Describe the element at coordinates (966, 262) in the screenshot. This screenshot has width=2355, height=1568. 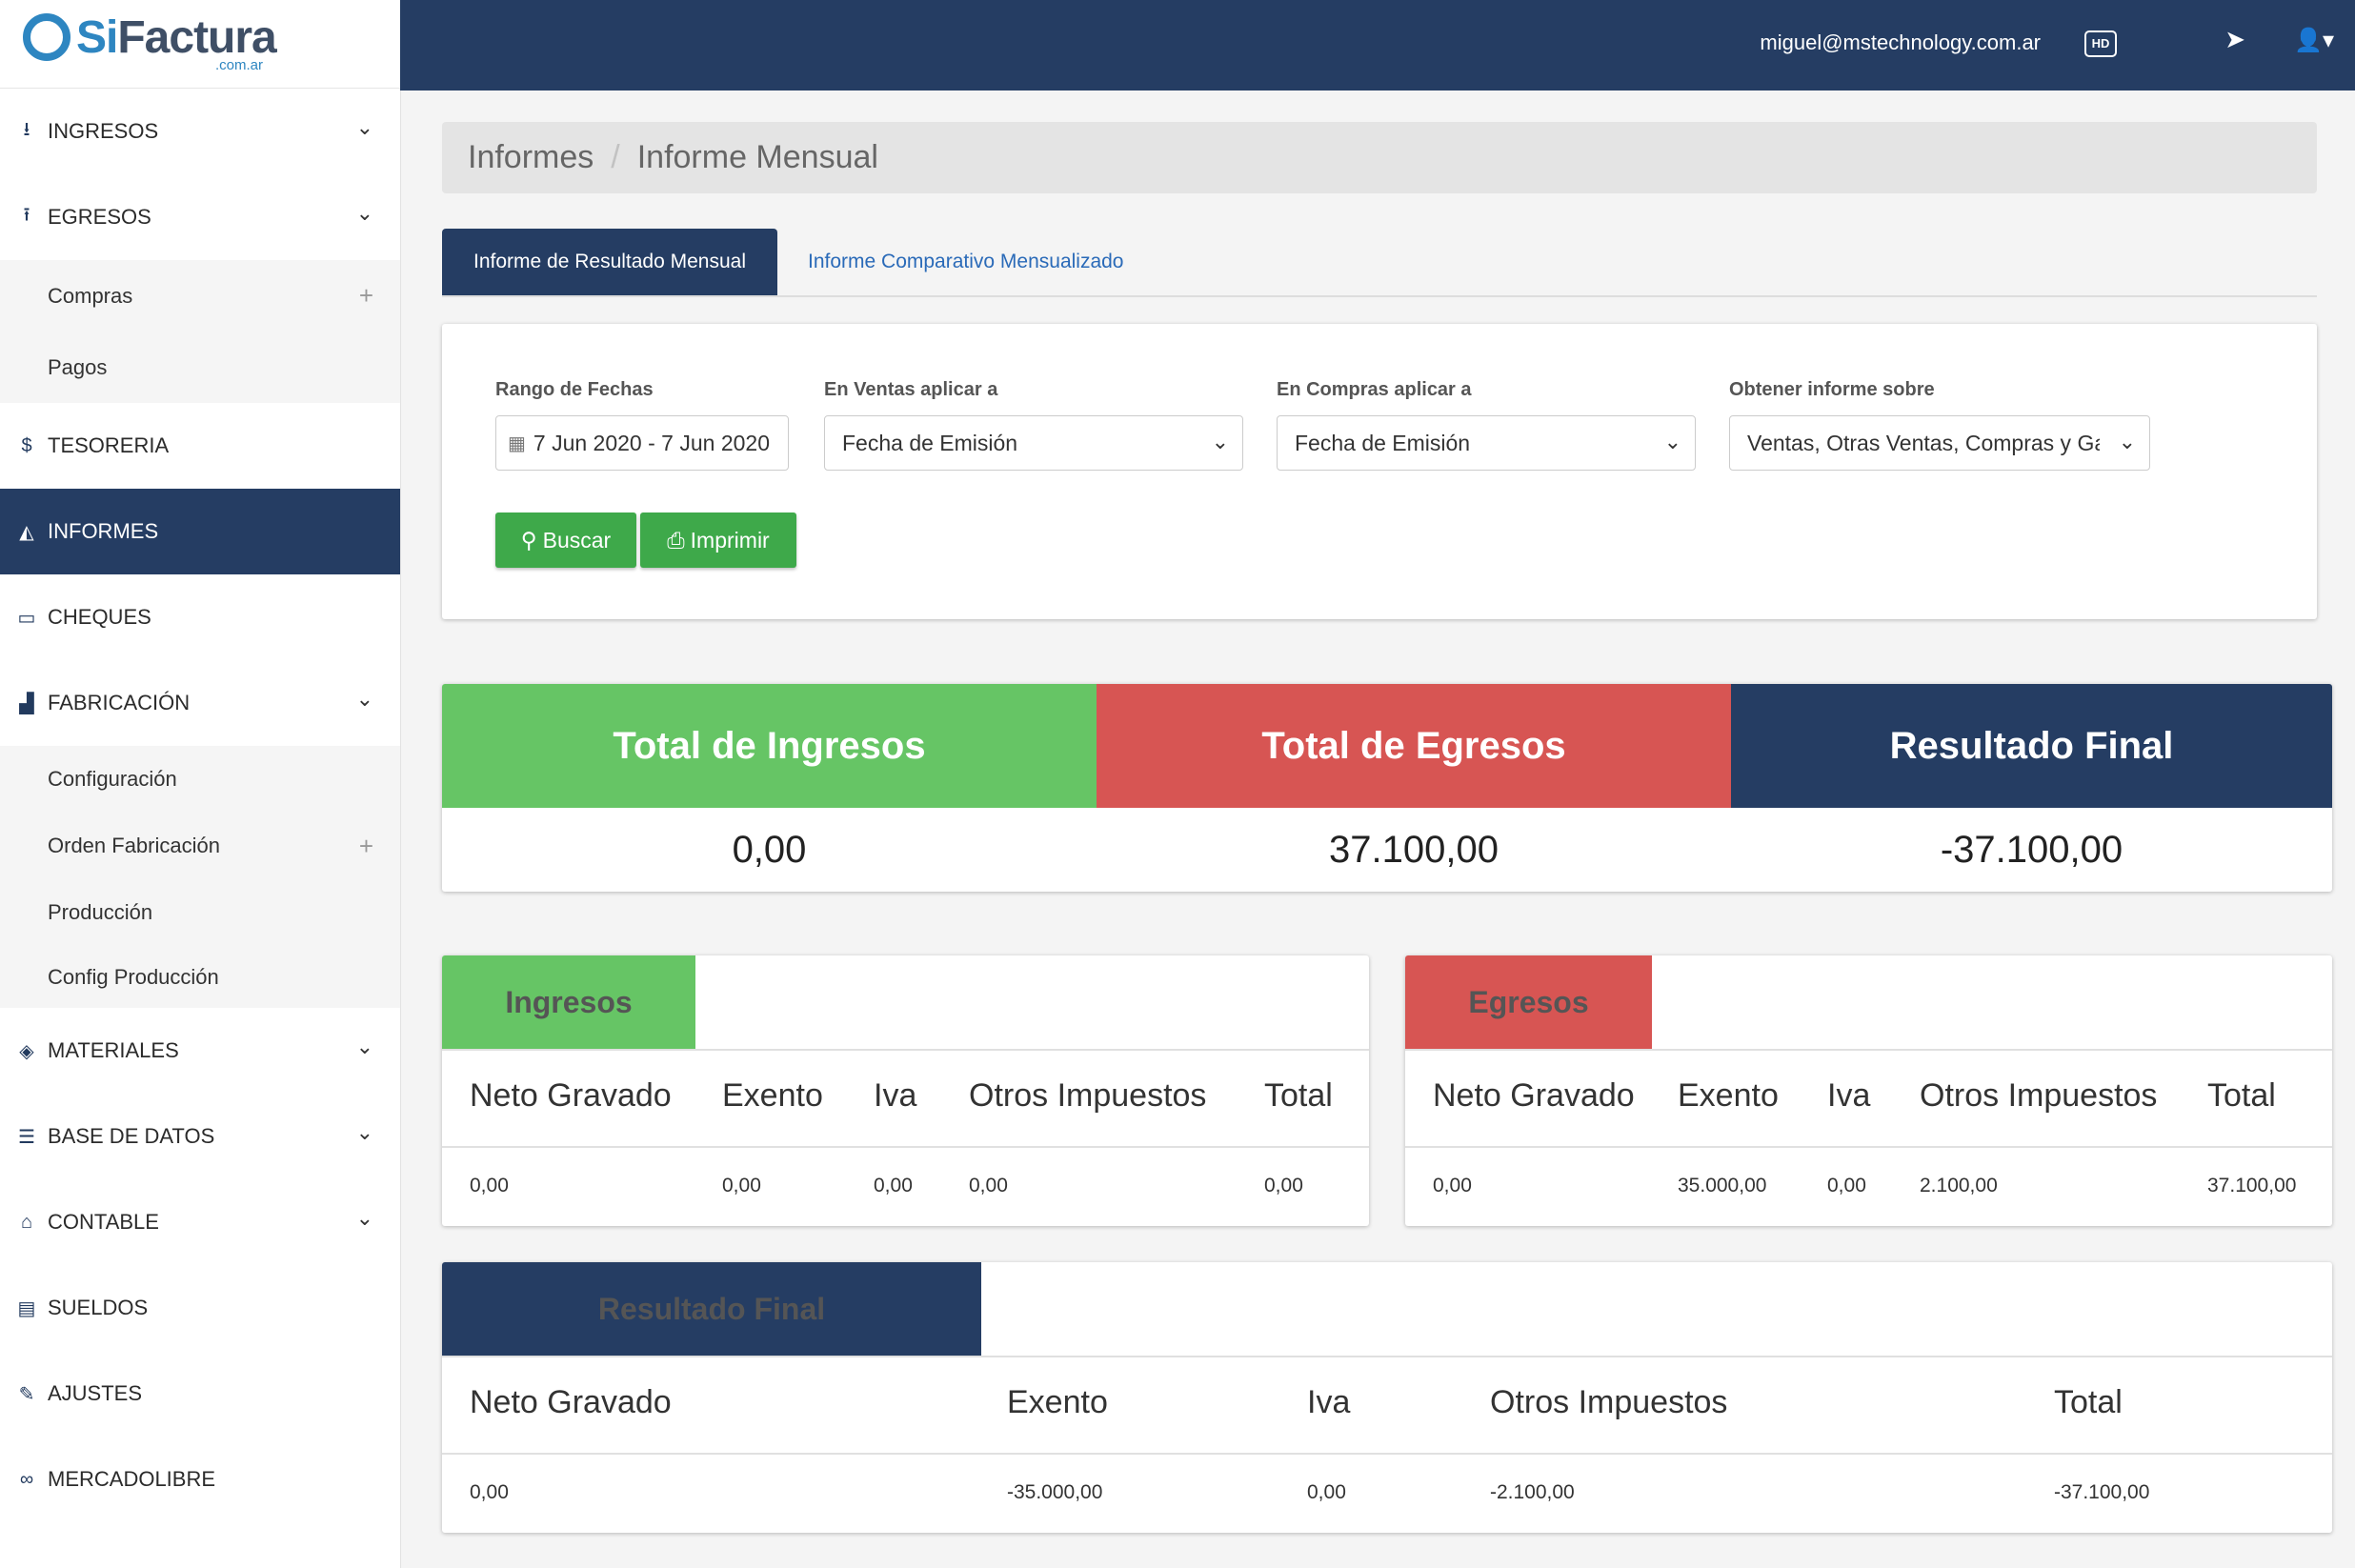
I see `tab-comparativo-mensualizado: Informe Comparativo Mensualizado` at that location.